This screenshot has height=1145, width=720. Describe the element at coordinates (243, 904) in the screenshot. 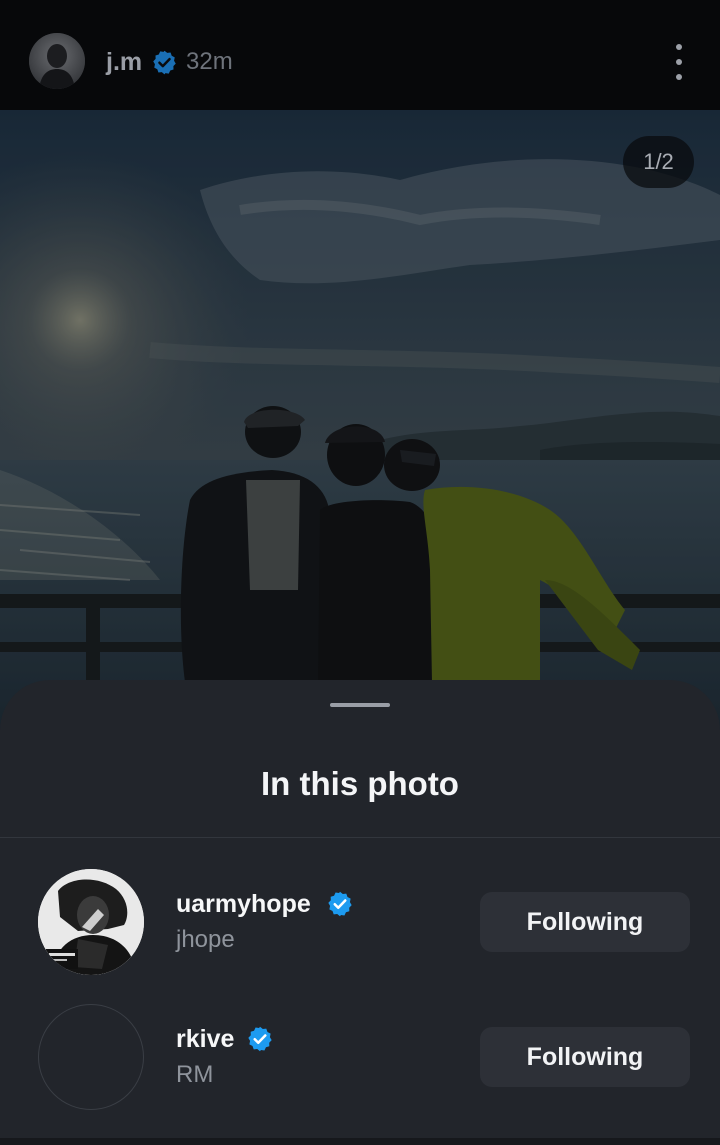

I see `tagged-person-username: uarmyhope` at that location.